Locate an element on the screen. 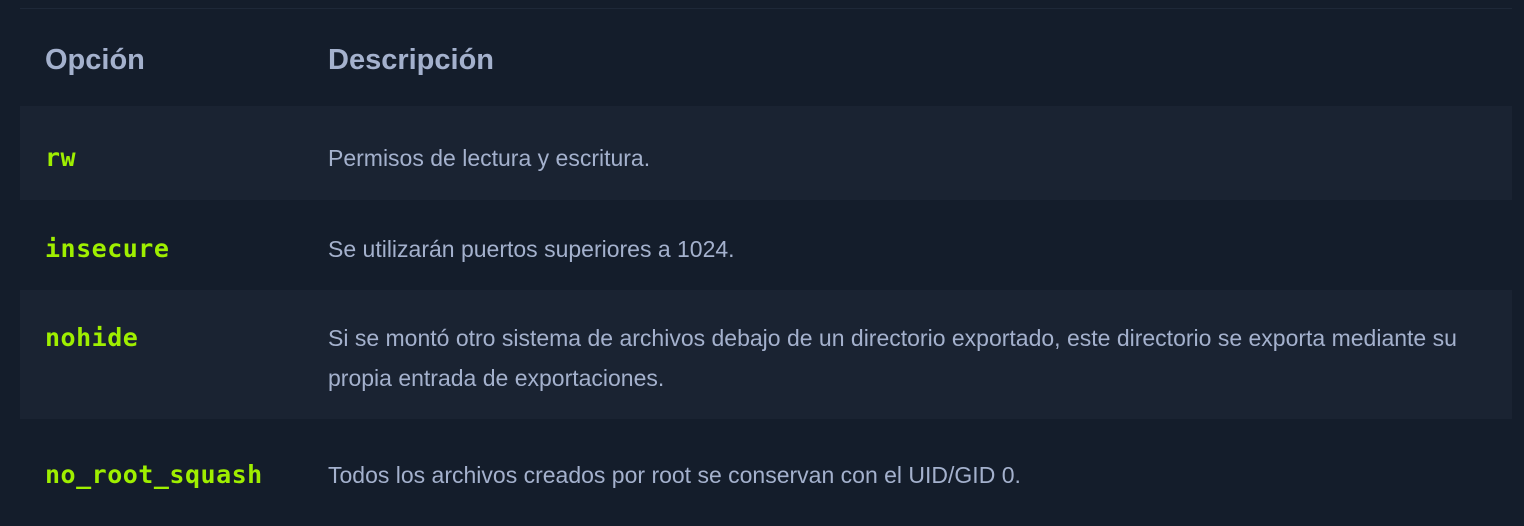 The width and height of the screenshot is (1524, 526). option-code: nohide is located at coordinates (92, 337).